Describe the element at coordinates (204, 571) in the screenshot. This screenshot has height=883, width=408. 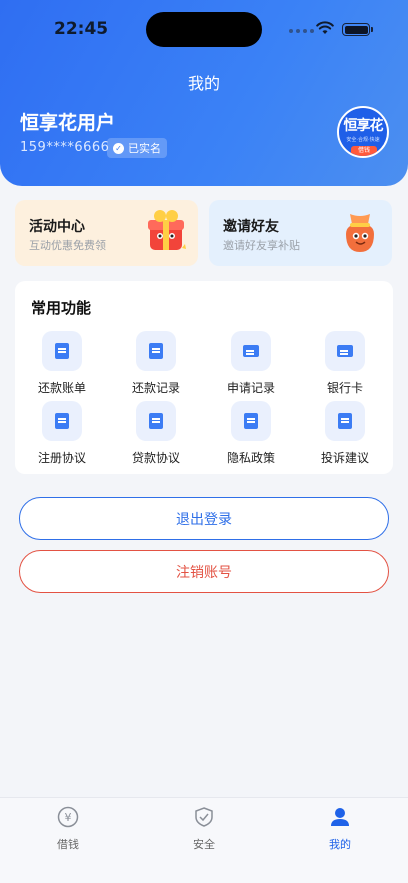
I see `cancel-account-button: 注销账号` at that location.